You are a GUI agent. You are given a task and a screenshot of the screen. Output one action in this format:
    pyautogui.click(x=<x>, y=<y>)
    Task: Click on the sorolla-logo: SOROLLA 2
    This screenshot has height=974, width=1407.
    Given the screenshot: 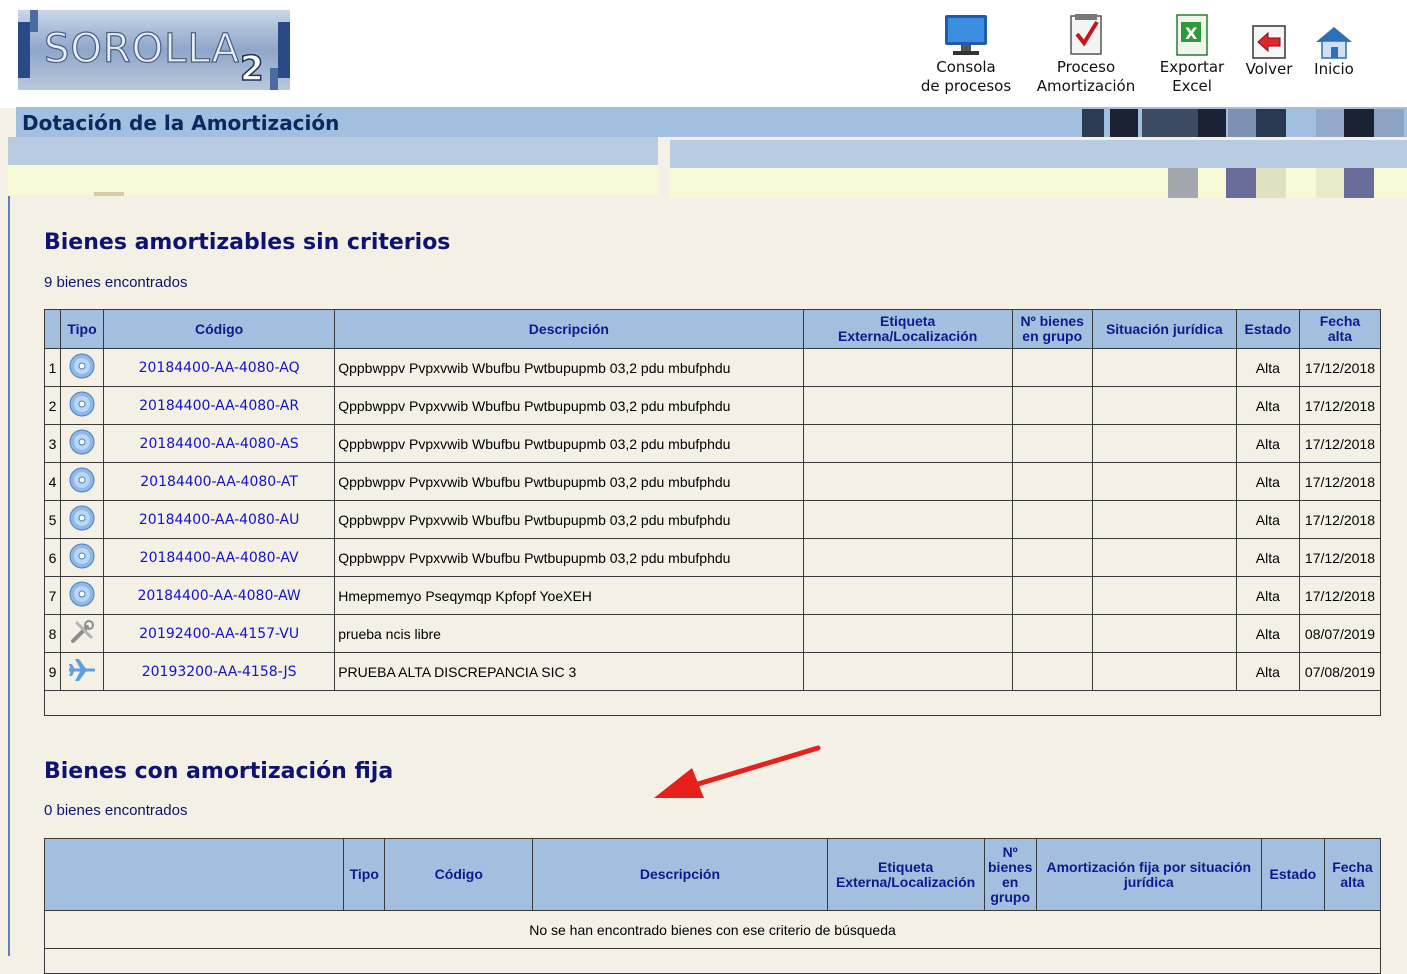 What is the action you would take?
    pyautogui.click(x=154, y=50)
    